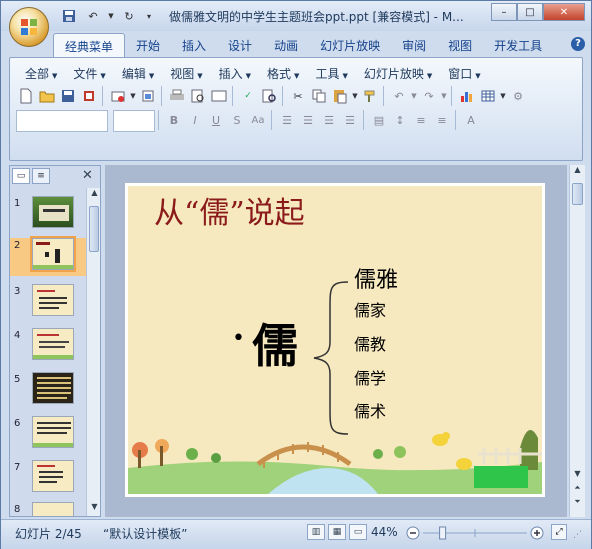 The width and height of the screenshot is (592, 549). Describe the element at coordinates (518, 45) in the screenshot. I see `tab-developer: 开发工具` at that location.